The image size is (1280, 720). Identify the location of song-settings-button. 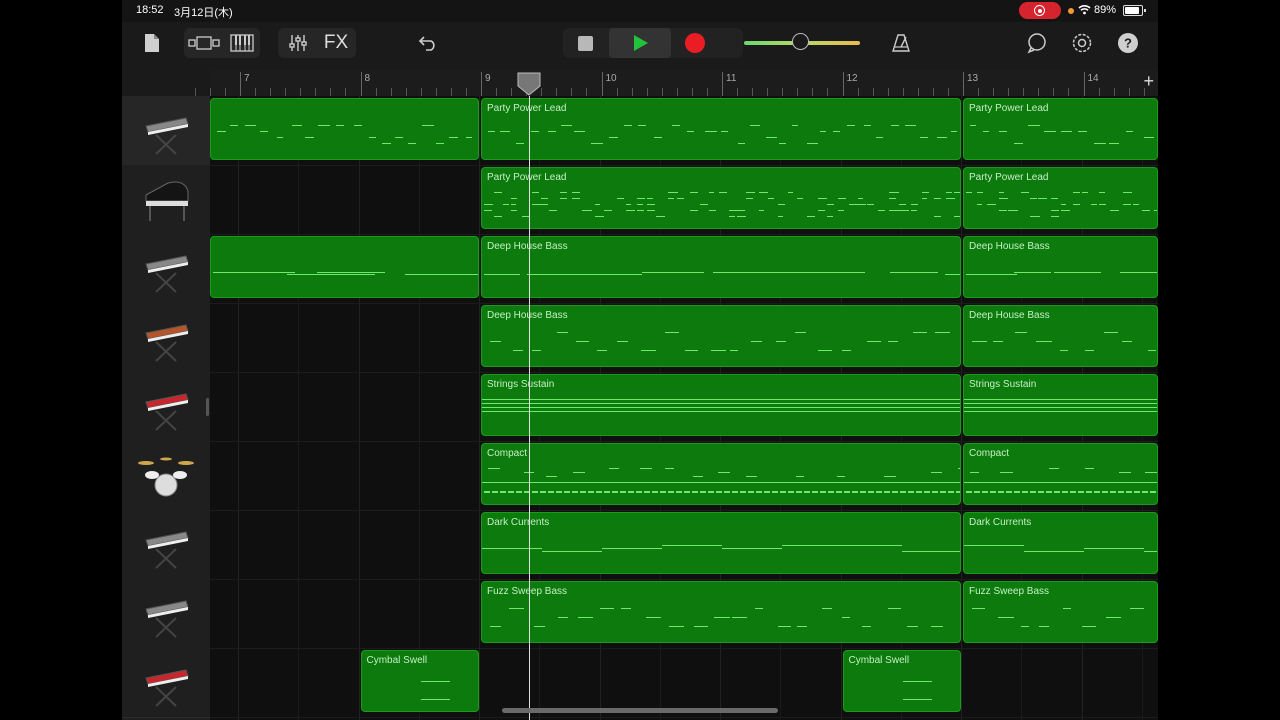
(1082, 43).